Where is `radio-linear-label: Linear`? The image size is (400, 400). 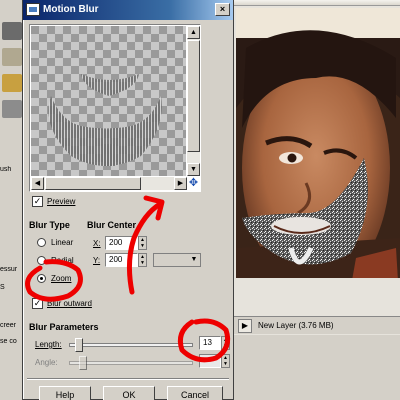
radio-linear-label: Linear is located at coordinates (62, 242).